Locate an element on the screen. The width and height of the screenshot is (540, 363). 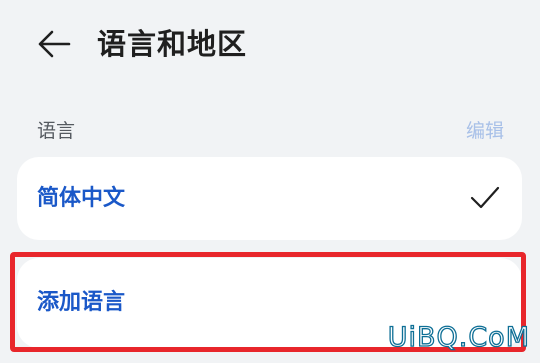
checkmark-icon is located at coordinates (485, 197).